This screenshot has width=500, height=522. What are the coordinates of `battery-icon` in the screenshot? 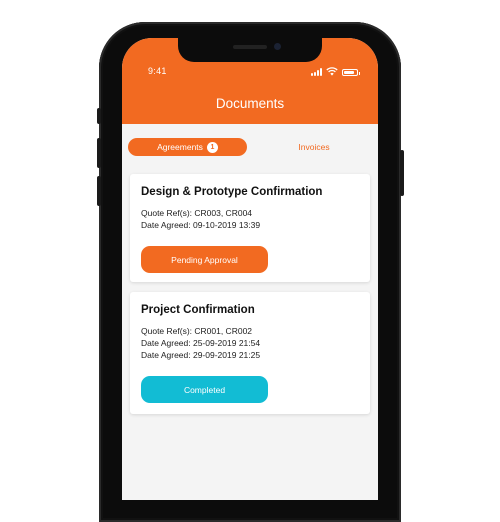 It's located at (351, 72).